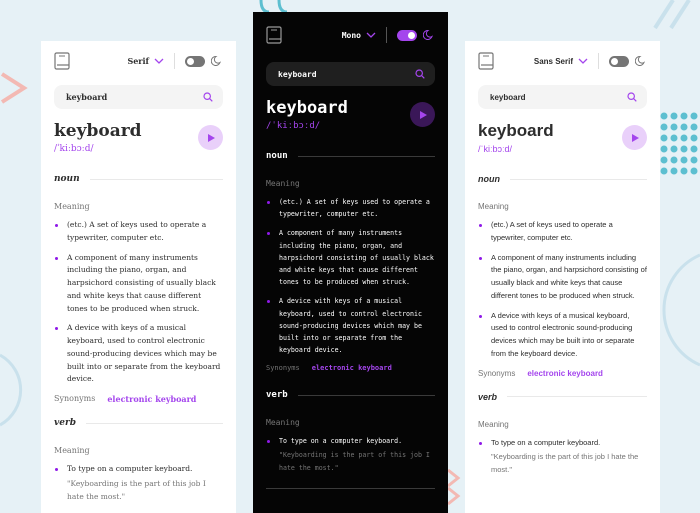 This screenshot has width=700, height=513. I want to click on moon-icon, so click(428, 34).